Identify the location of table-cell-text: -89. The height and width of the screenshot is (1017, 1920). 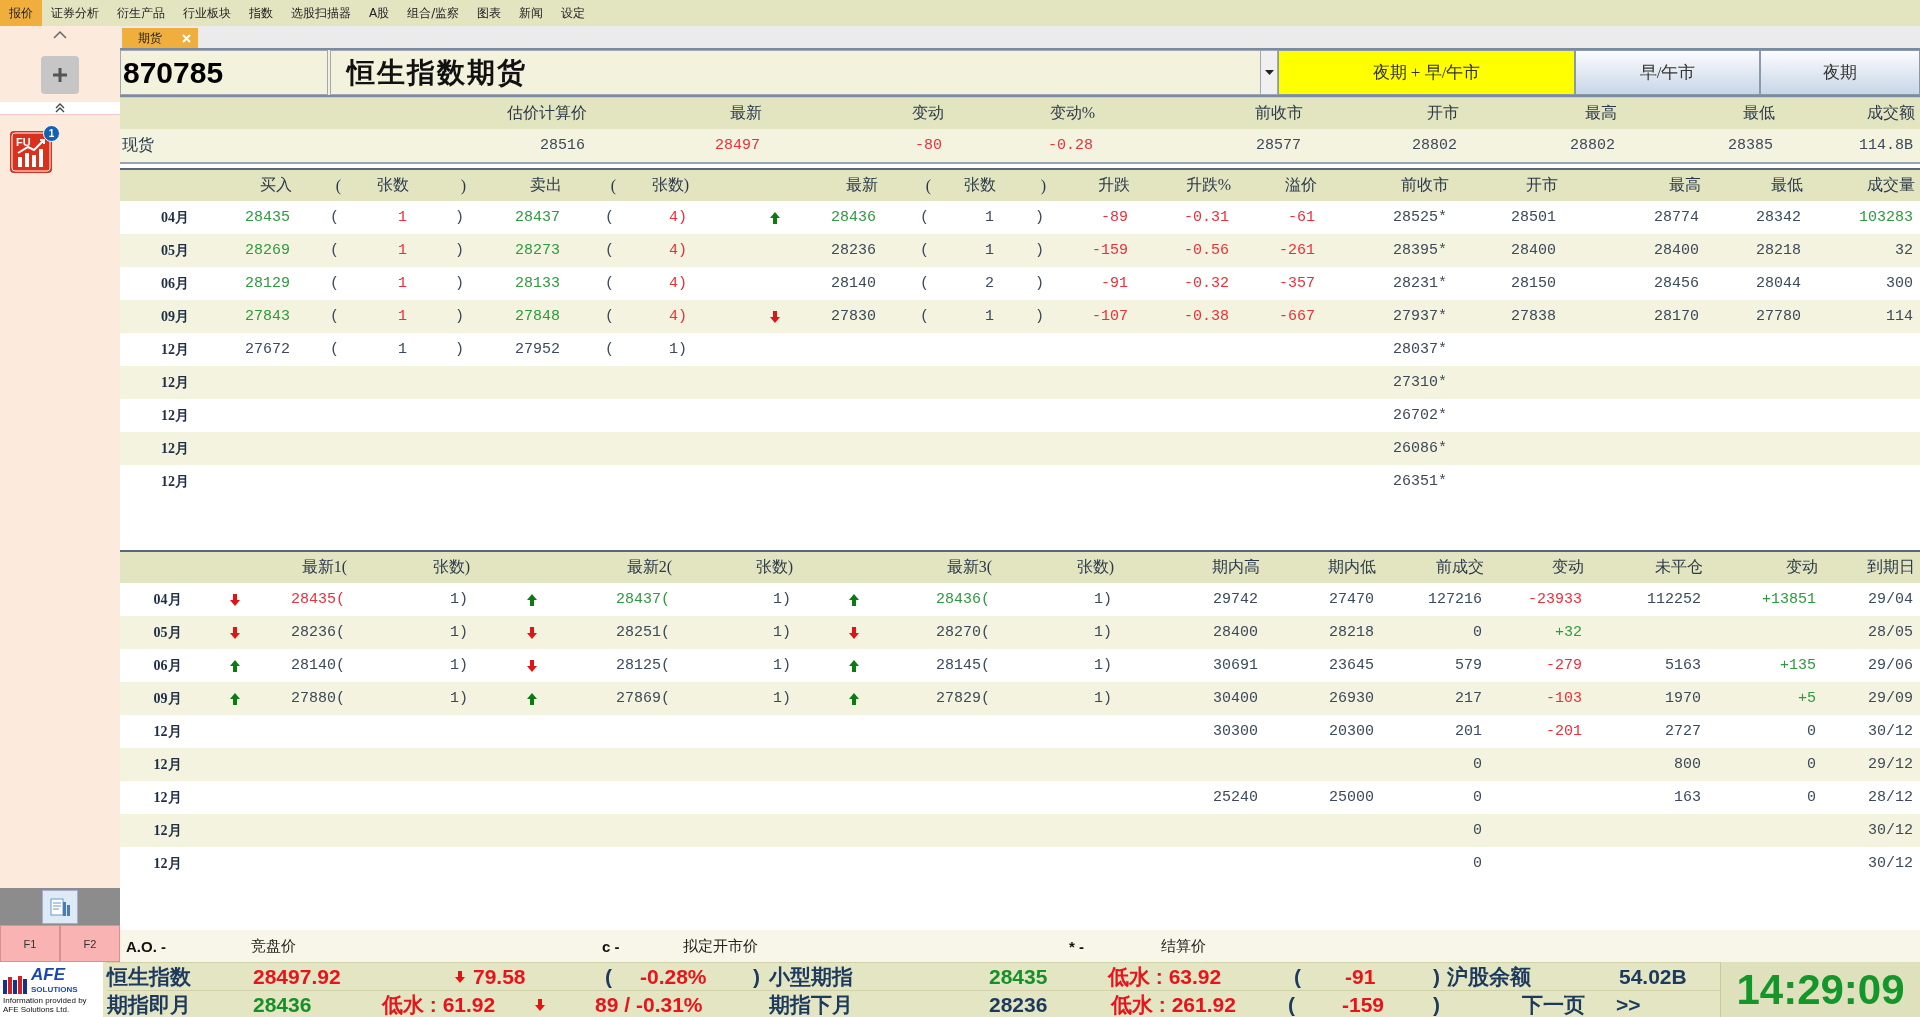
(1114, 217).